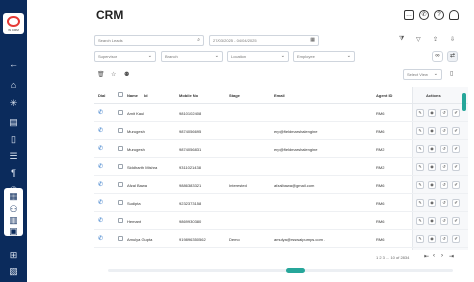  I want to click on document-icon: ▯, so click(13, 139).